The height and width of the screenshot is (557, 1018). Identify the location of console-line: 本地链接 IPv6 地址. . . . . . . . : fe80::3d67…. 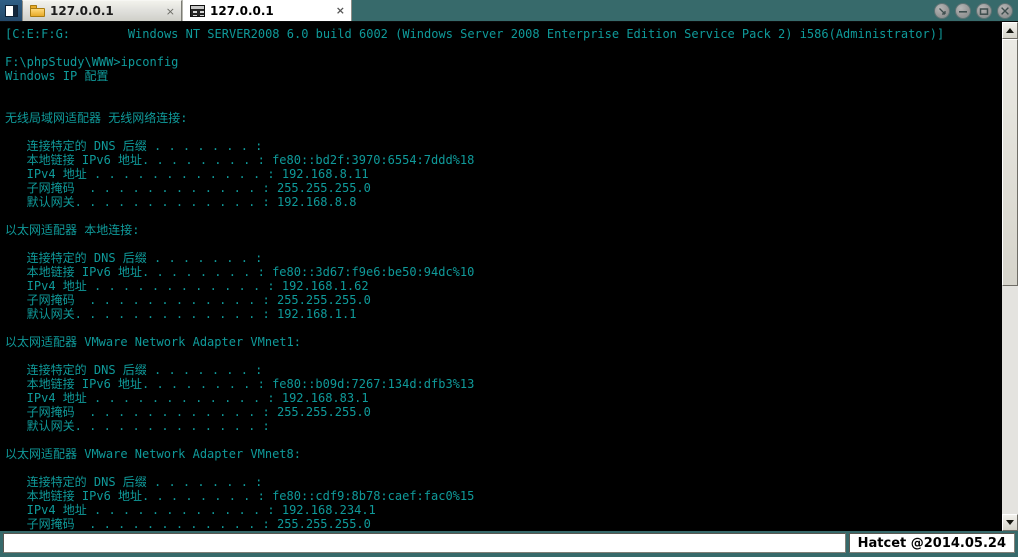
(240, 272).